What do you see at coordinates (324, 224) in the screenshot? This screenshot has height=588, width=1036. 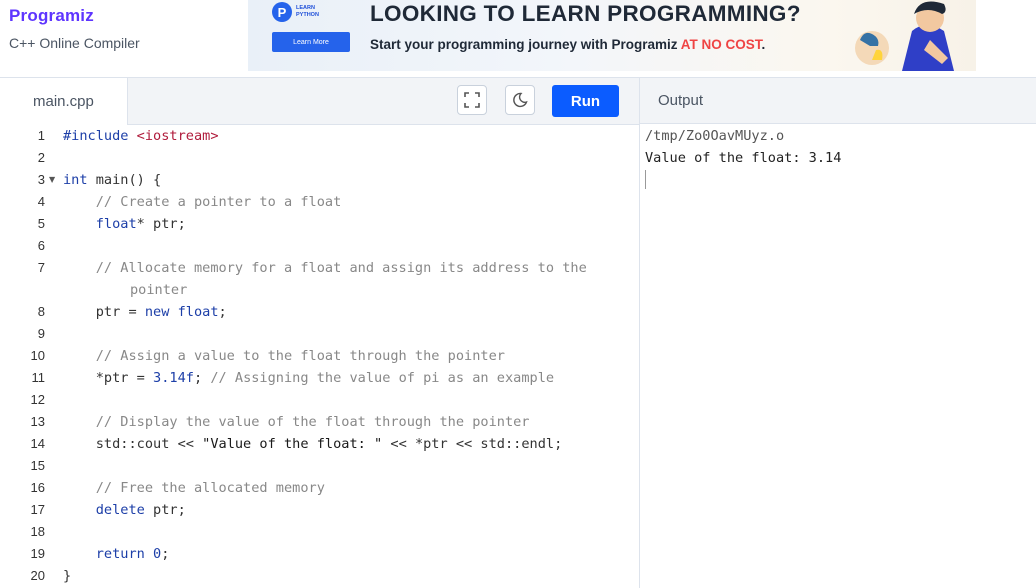 I see `code-line: 5 float* ptr;` at bounding box center [324, 224].